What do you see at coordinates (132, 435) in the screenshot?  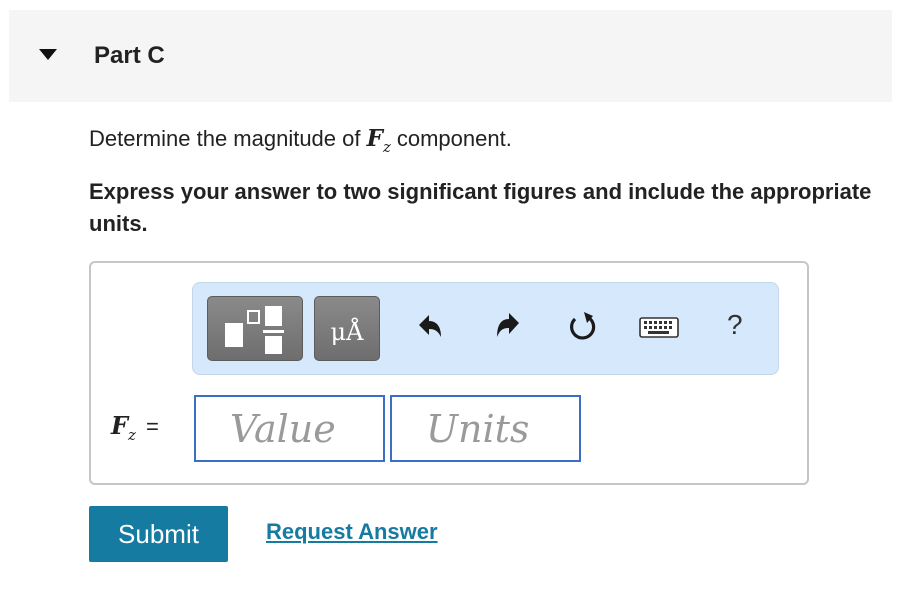 I see `answer-variable-subscript: z` at bounding box center [132, 435].